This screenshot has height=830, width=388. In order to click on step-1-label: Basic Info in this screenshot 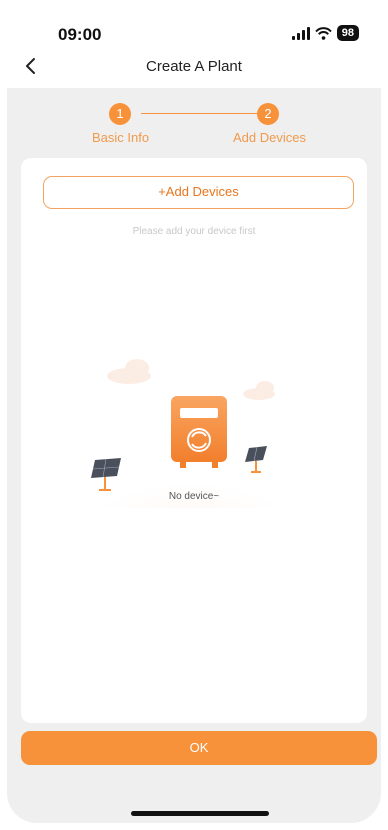, I will do `click(121, 137)`.